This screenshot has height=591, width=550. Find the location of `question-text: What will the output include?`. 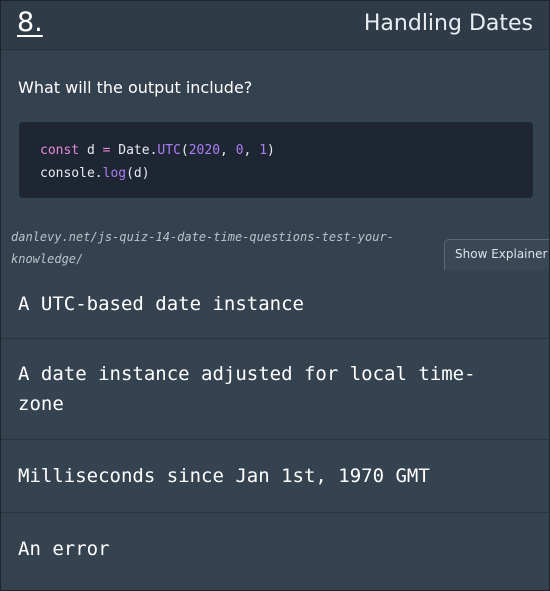

question-text: What will the output include? is located at coordinates (135, 87).